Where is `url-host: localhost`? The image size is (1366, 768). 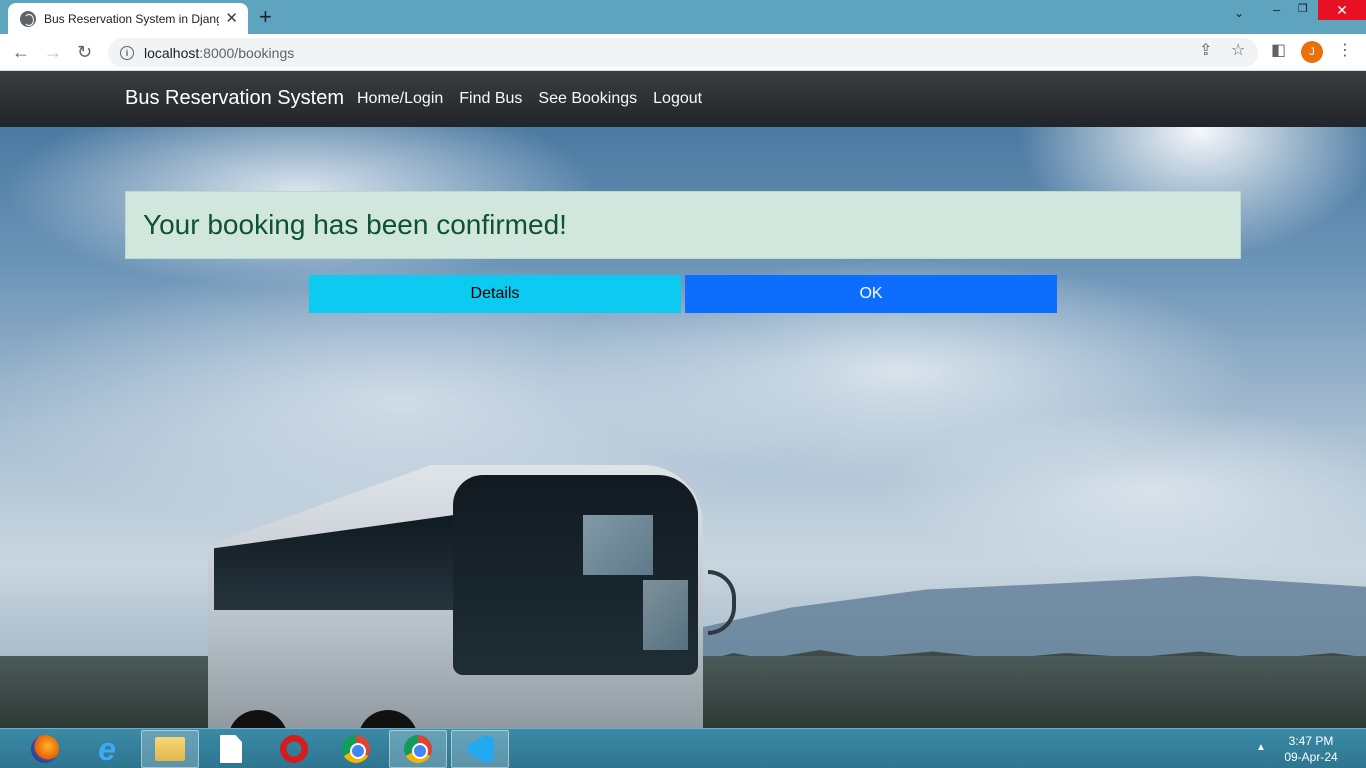 url-host: localhost is located at coordinates (172, 52).